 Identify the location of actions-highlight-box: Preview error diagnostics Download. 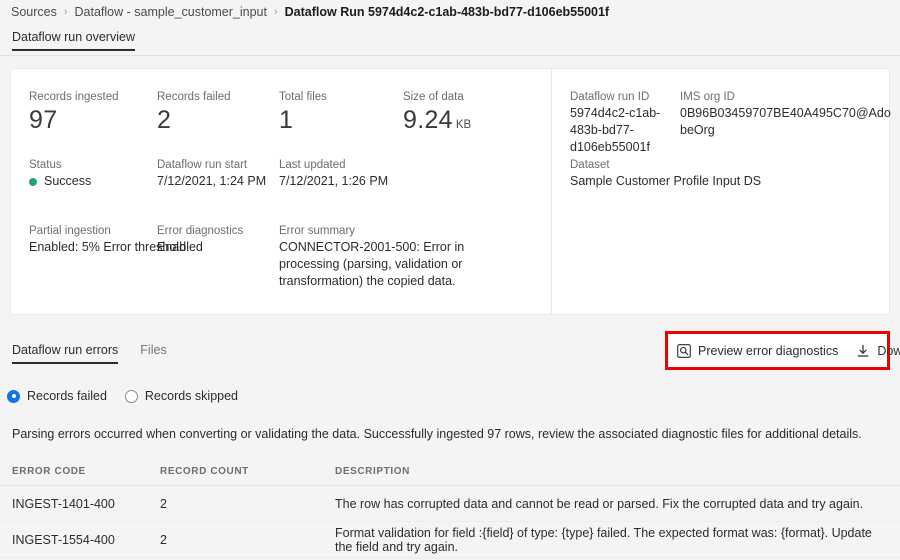
(782, 350).